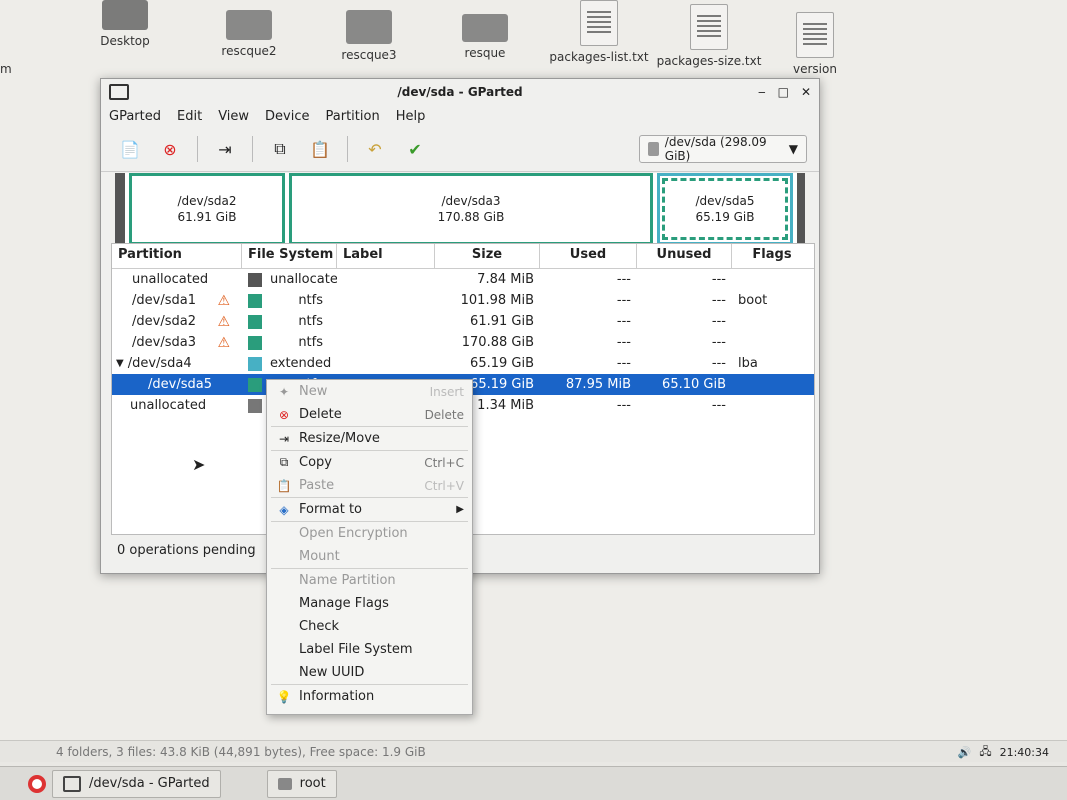 The image size is (1067, 800). What do you see at coordinates (369, 36) in the screenshot?
I see `rescque3-folder-icon: rescque3` at bounding box center [369, 36].